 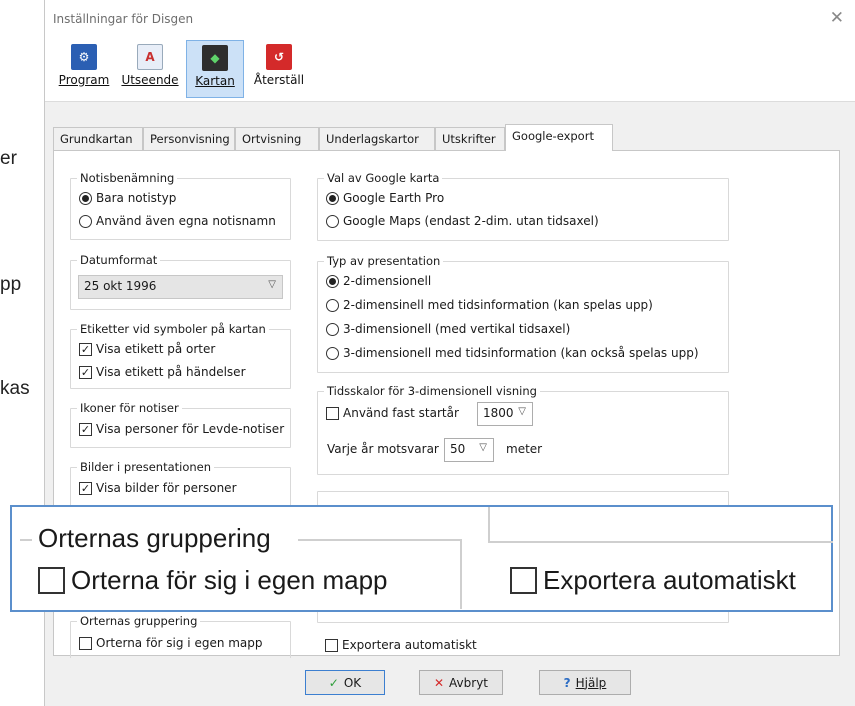 I want to click on cancel-button: ✕ Avbryt, so click(x=461, y=682).